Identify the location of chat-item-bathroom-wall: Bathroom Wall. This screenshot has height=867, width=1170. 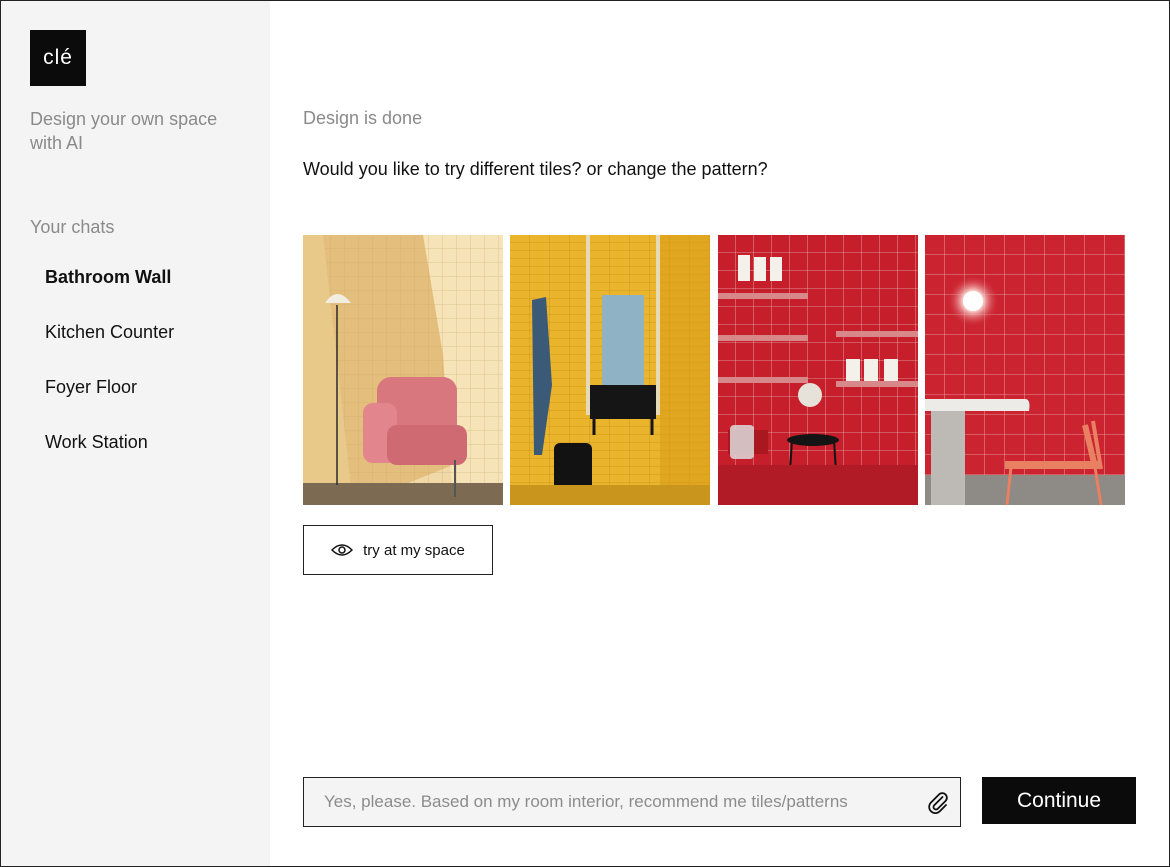
(109, 294).